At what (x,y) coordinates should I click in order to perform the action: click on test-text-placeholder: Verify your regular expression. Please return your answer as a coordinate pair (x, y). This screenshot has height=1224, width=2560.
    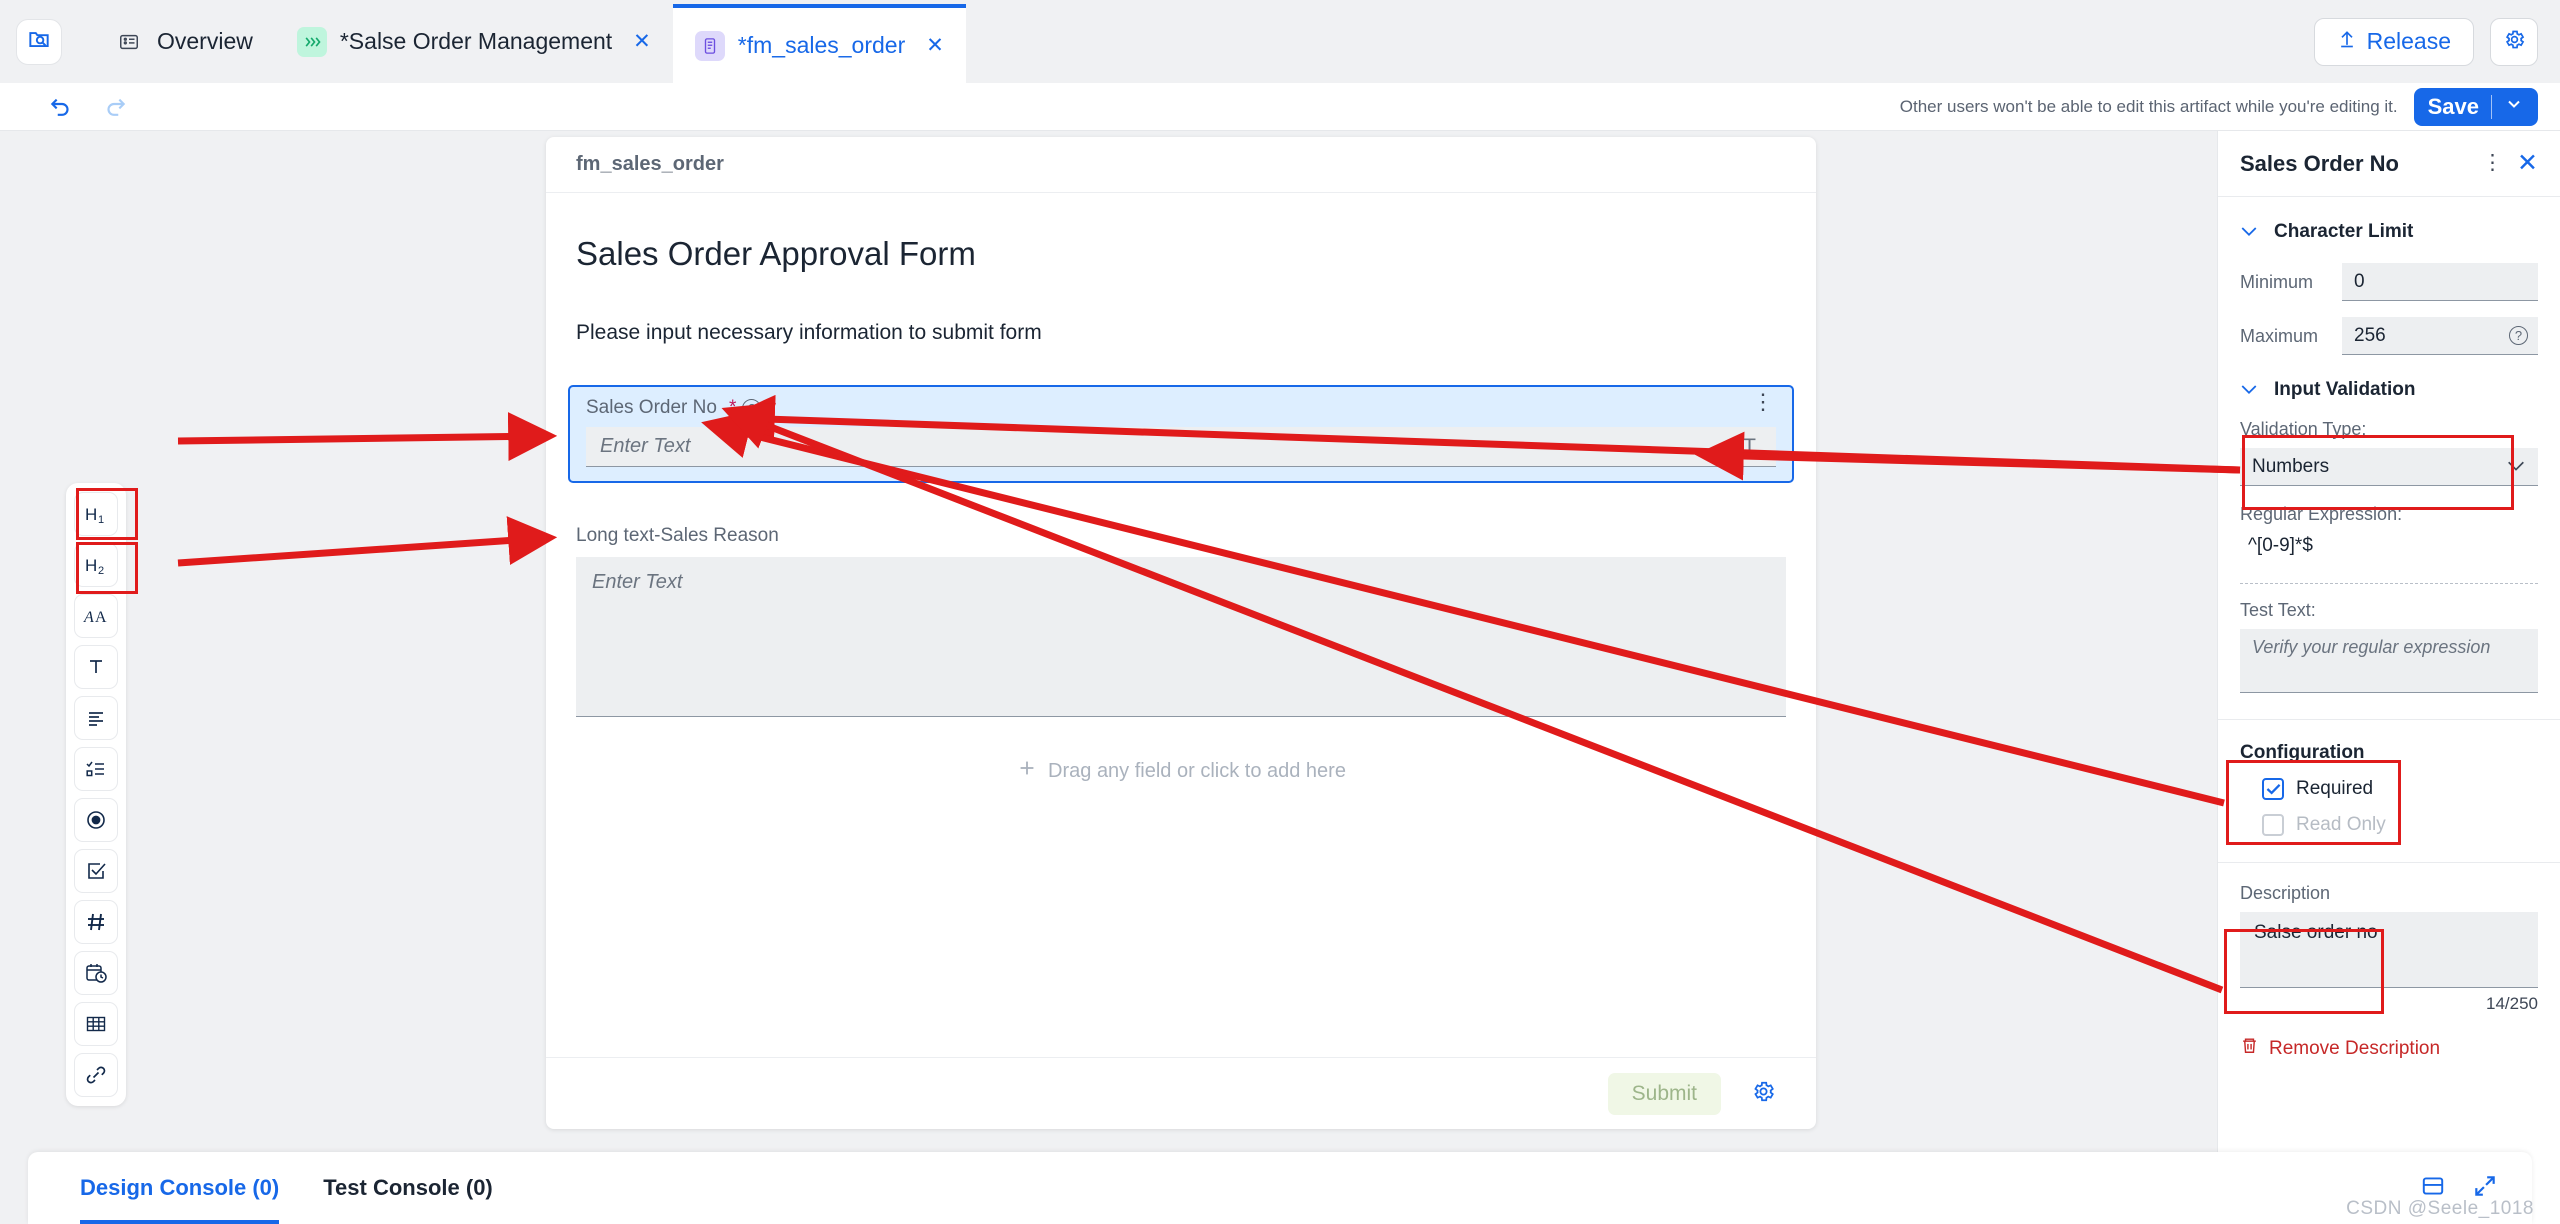
    Looking at the image, I should click on (2371, 647).